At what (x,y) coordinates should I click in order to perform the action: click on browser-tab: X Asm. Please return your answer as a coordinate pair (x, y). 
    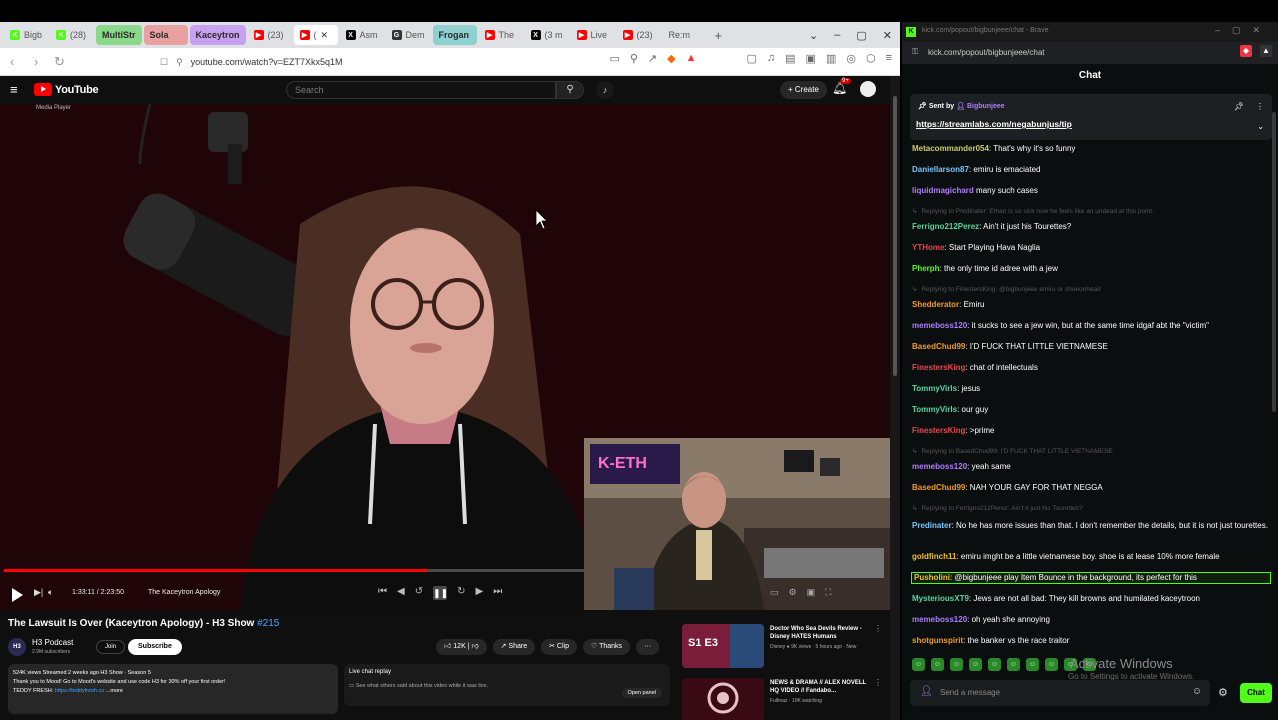
    Looking at the image, I should click on (362, 35).